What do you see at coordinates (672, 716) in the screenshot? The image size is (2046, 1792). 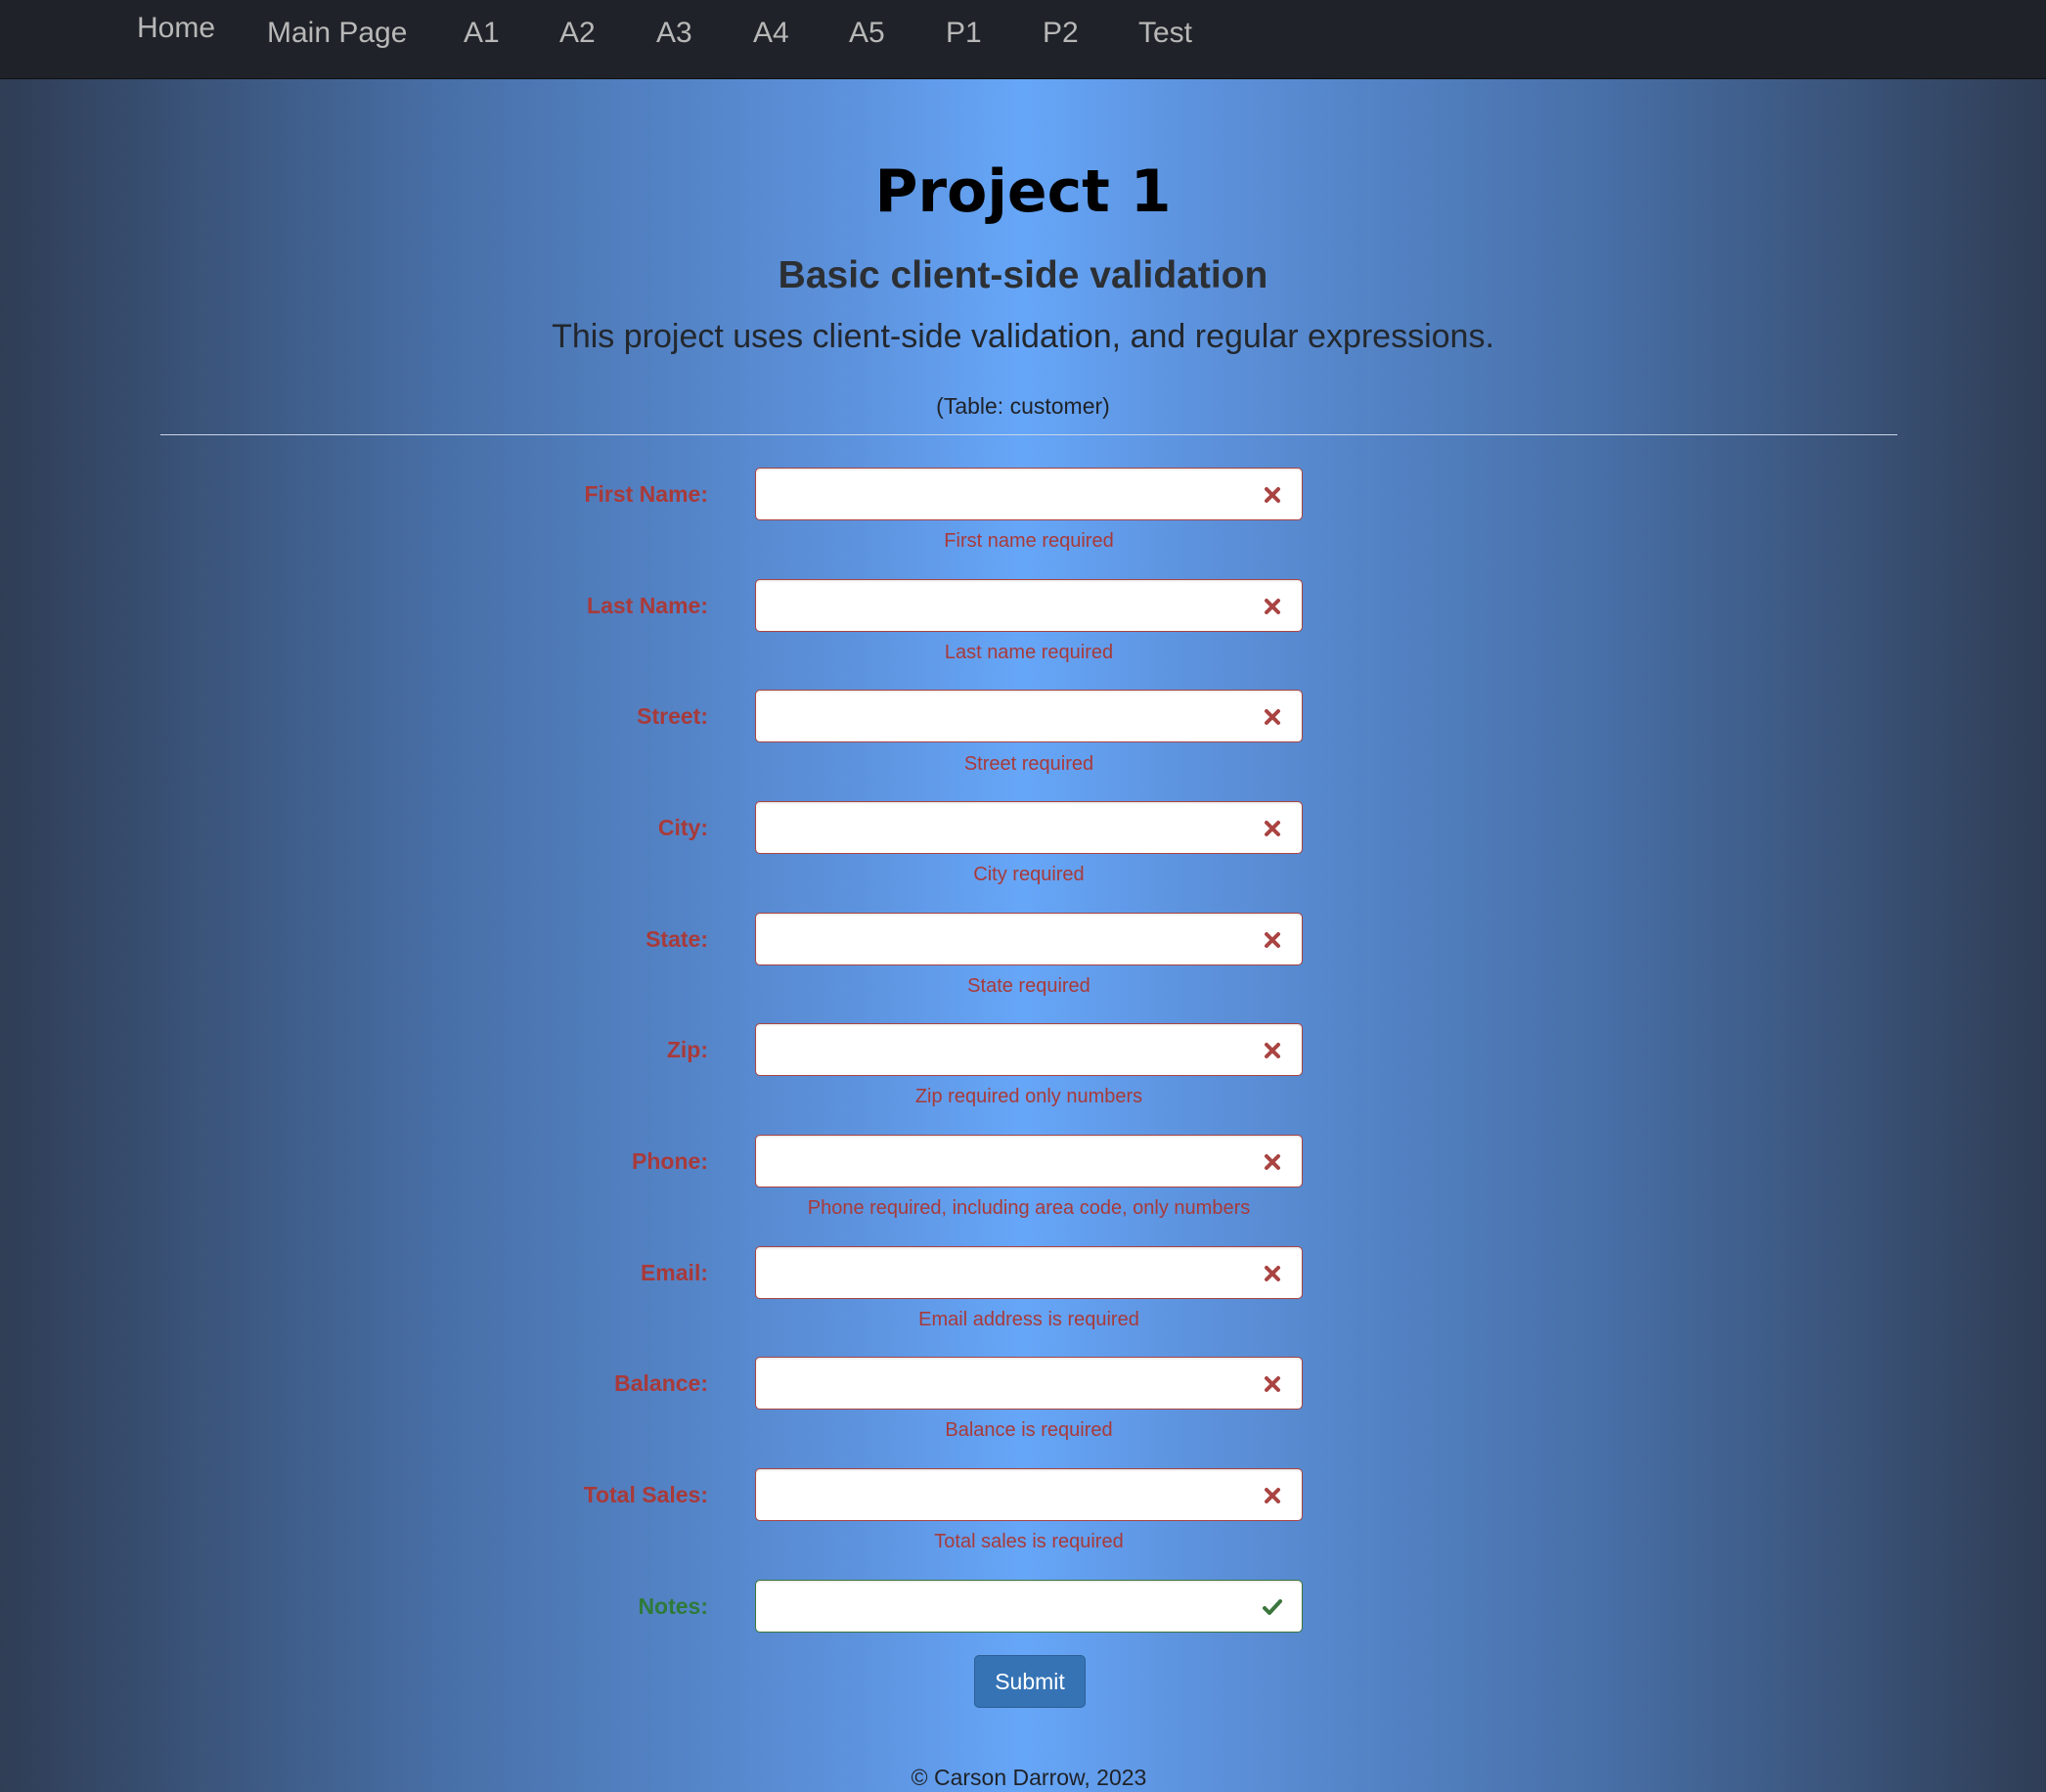 I see `street-label: Street:` at bounding box center [672, 716].